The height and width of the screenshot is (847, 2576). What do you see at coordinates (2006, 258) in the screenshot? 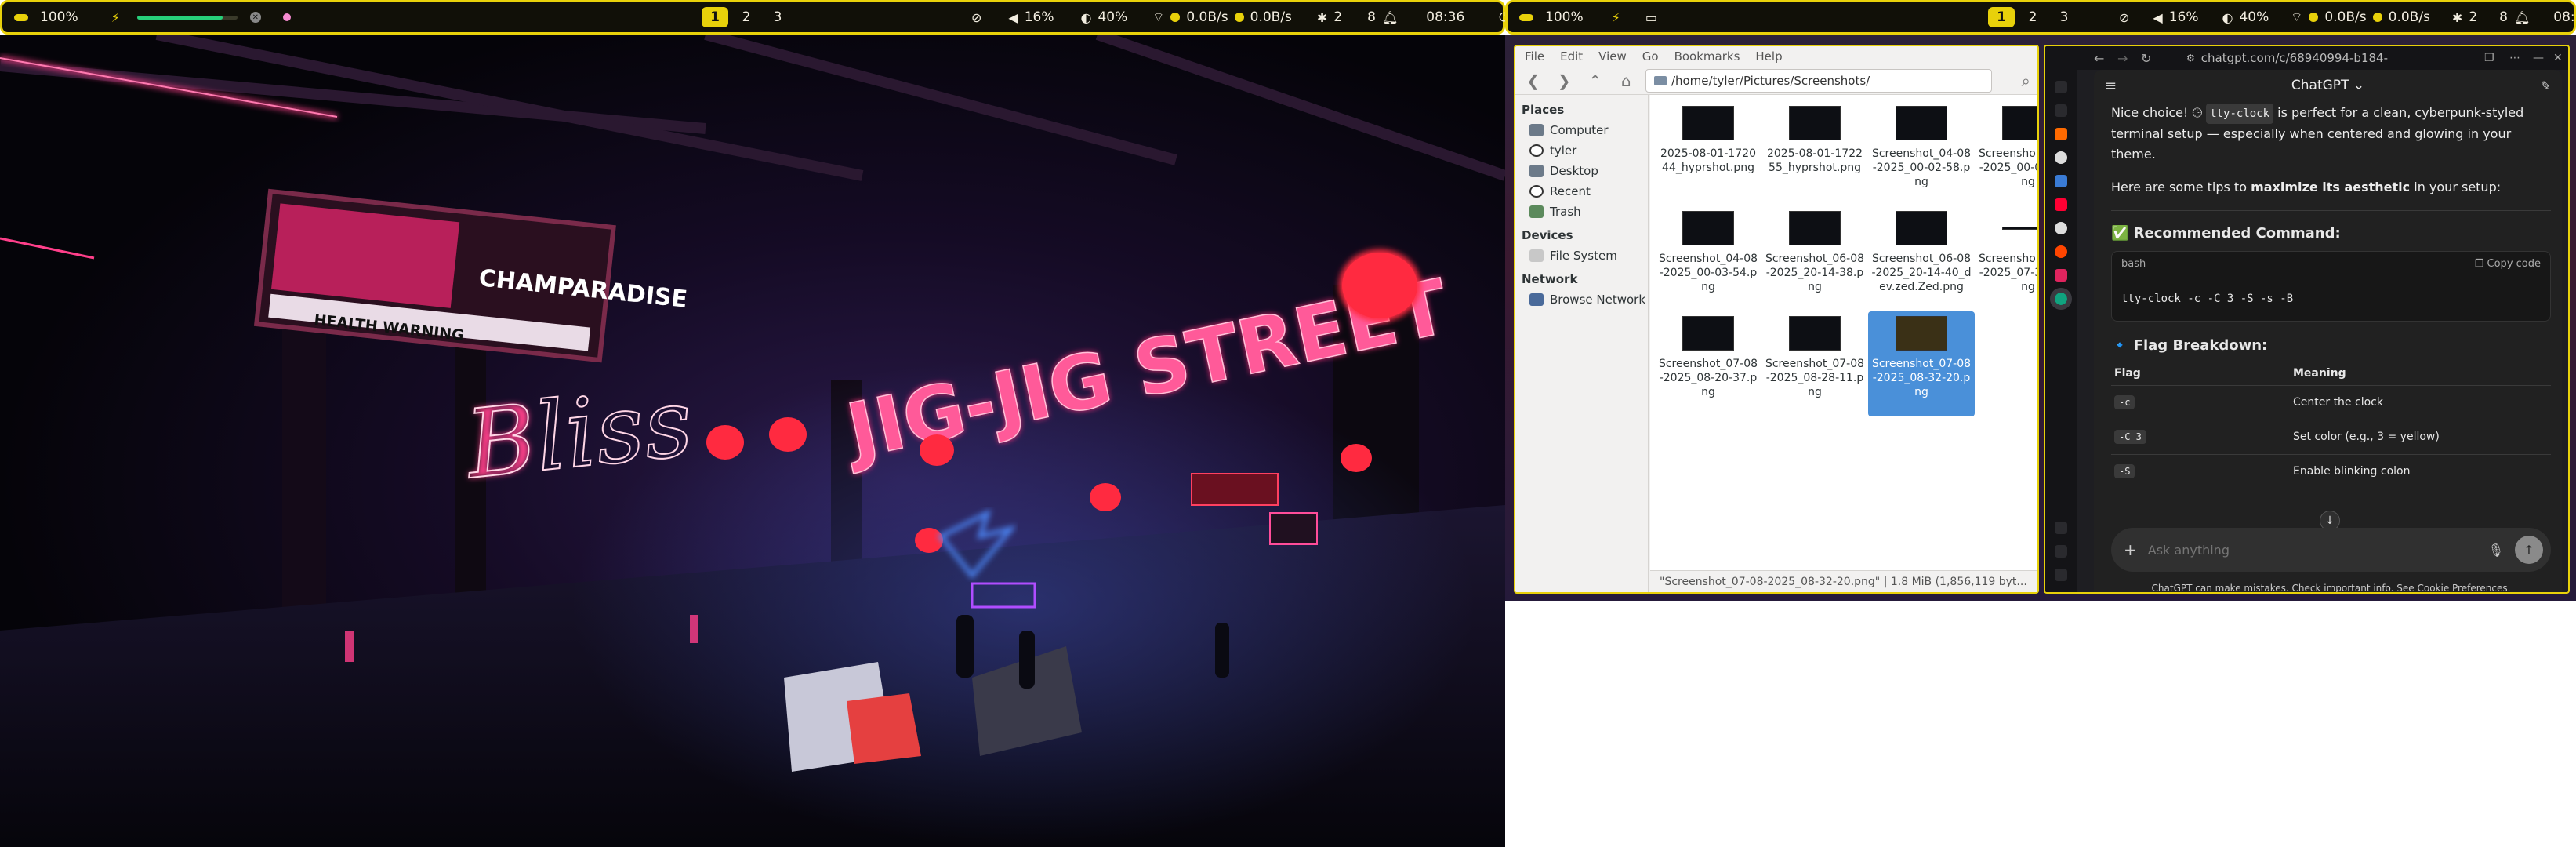
I see `file-item: Screenshot_07-08-2025_07-33-17.png` at bounding box center [2006, 258].